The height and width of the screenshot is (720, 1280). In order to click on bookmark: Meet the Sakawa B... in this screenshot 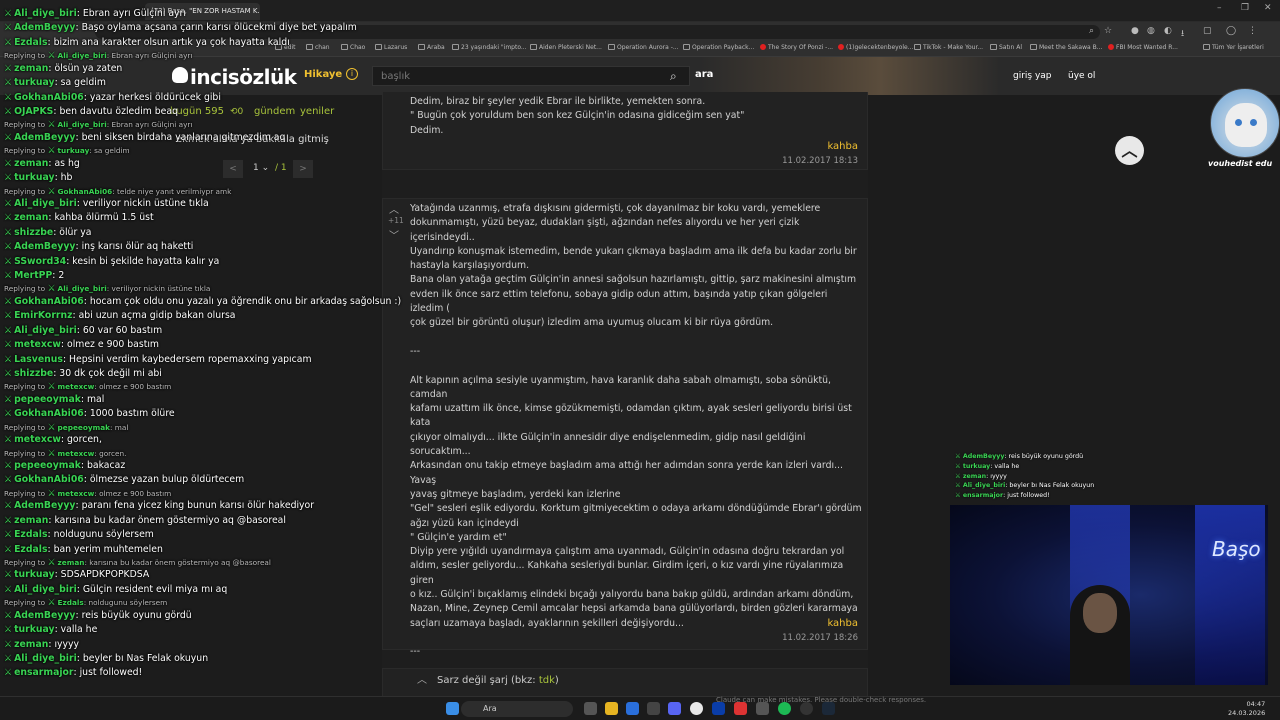, I will do `click(1066, 47)`.